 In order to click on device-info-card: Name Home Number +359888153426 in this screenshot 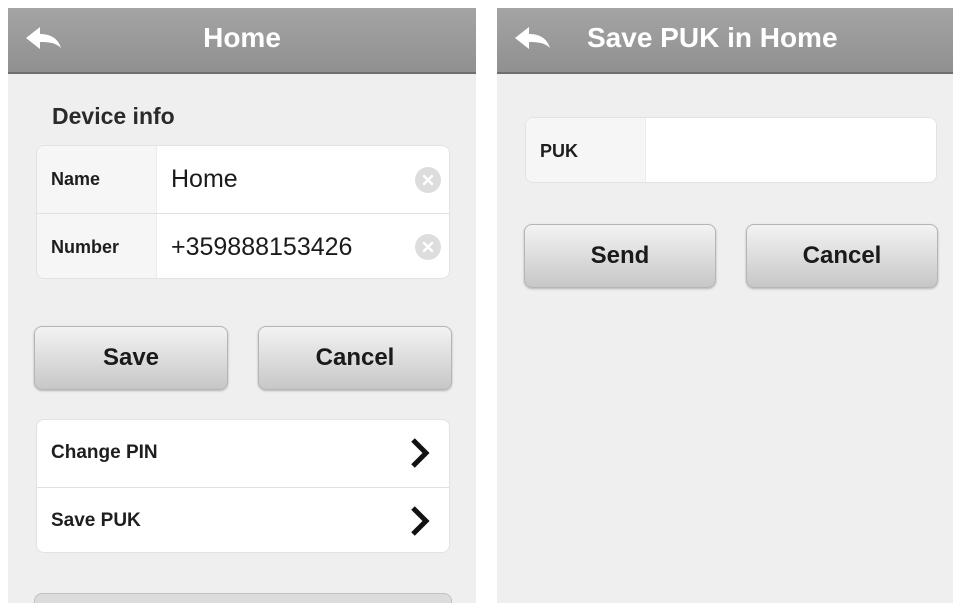, I will do `click(243, 212)`.